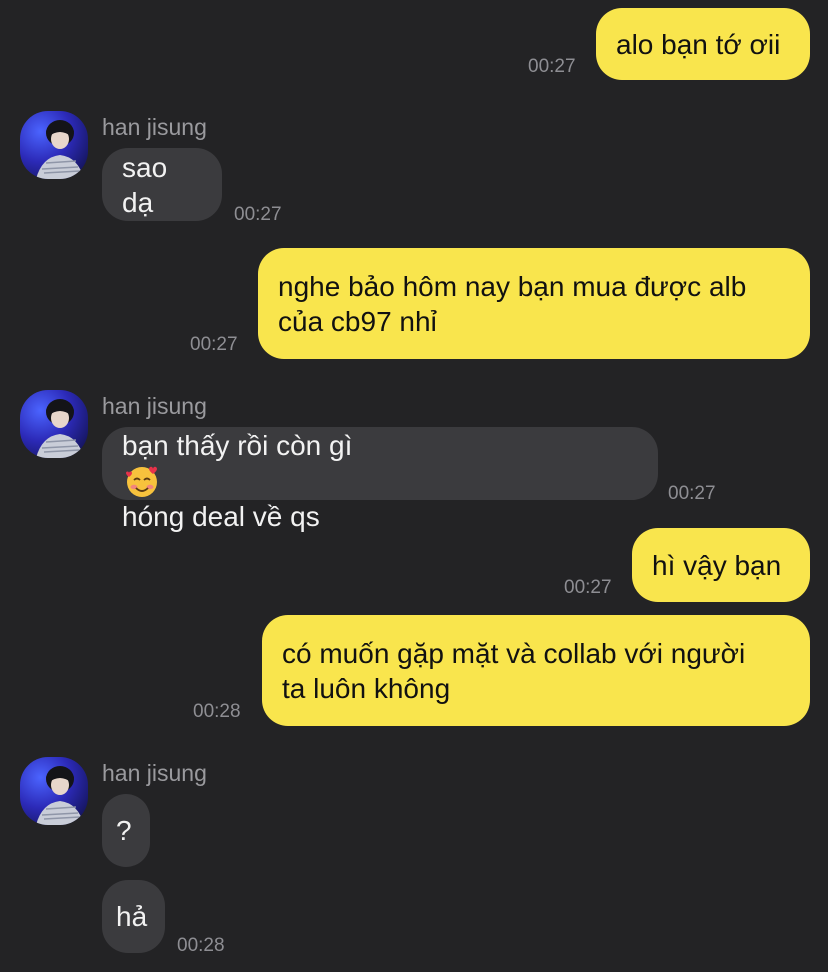  Describe the element at coordinates (221, 516) in the screenshot. I see `message-text-part: hóng deal về qs` at that location.